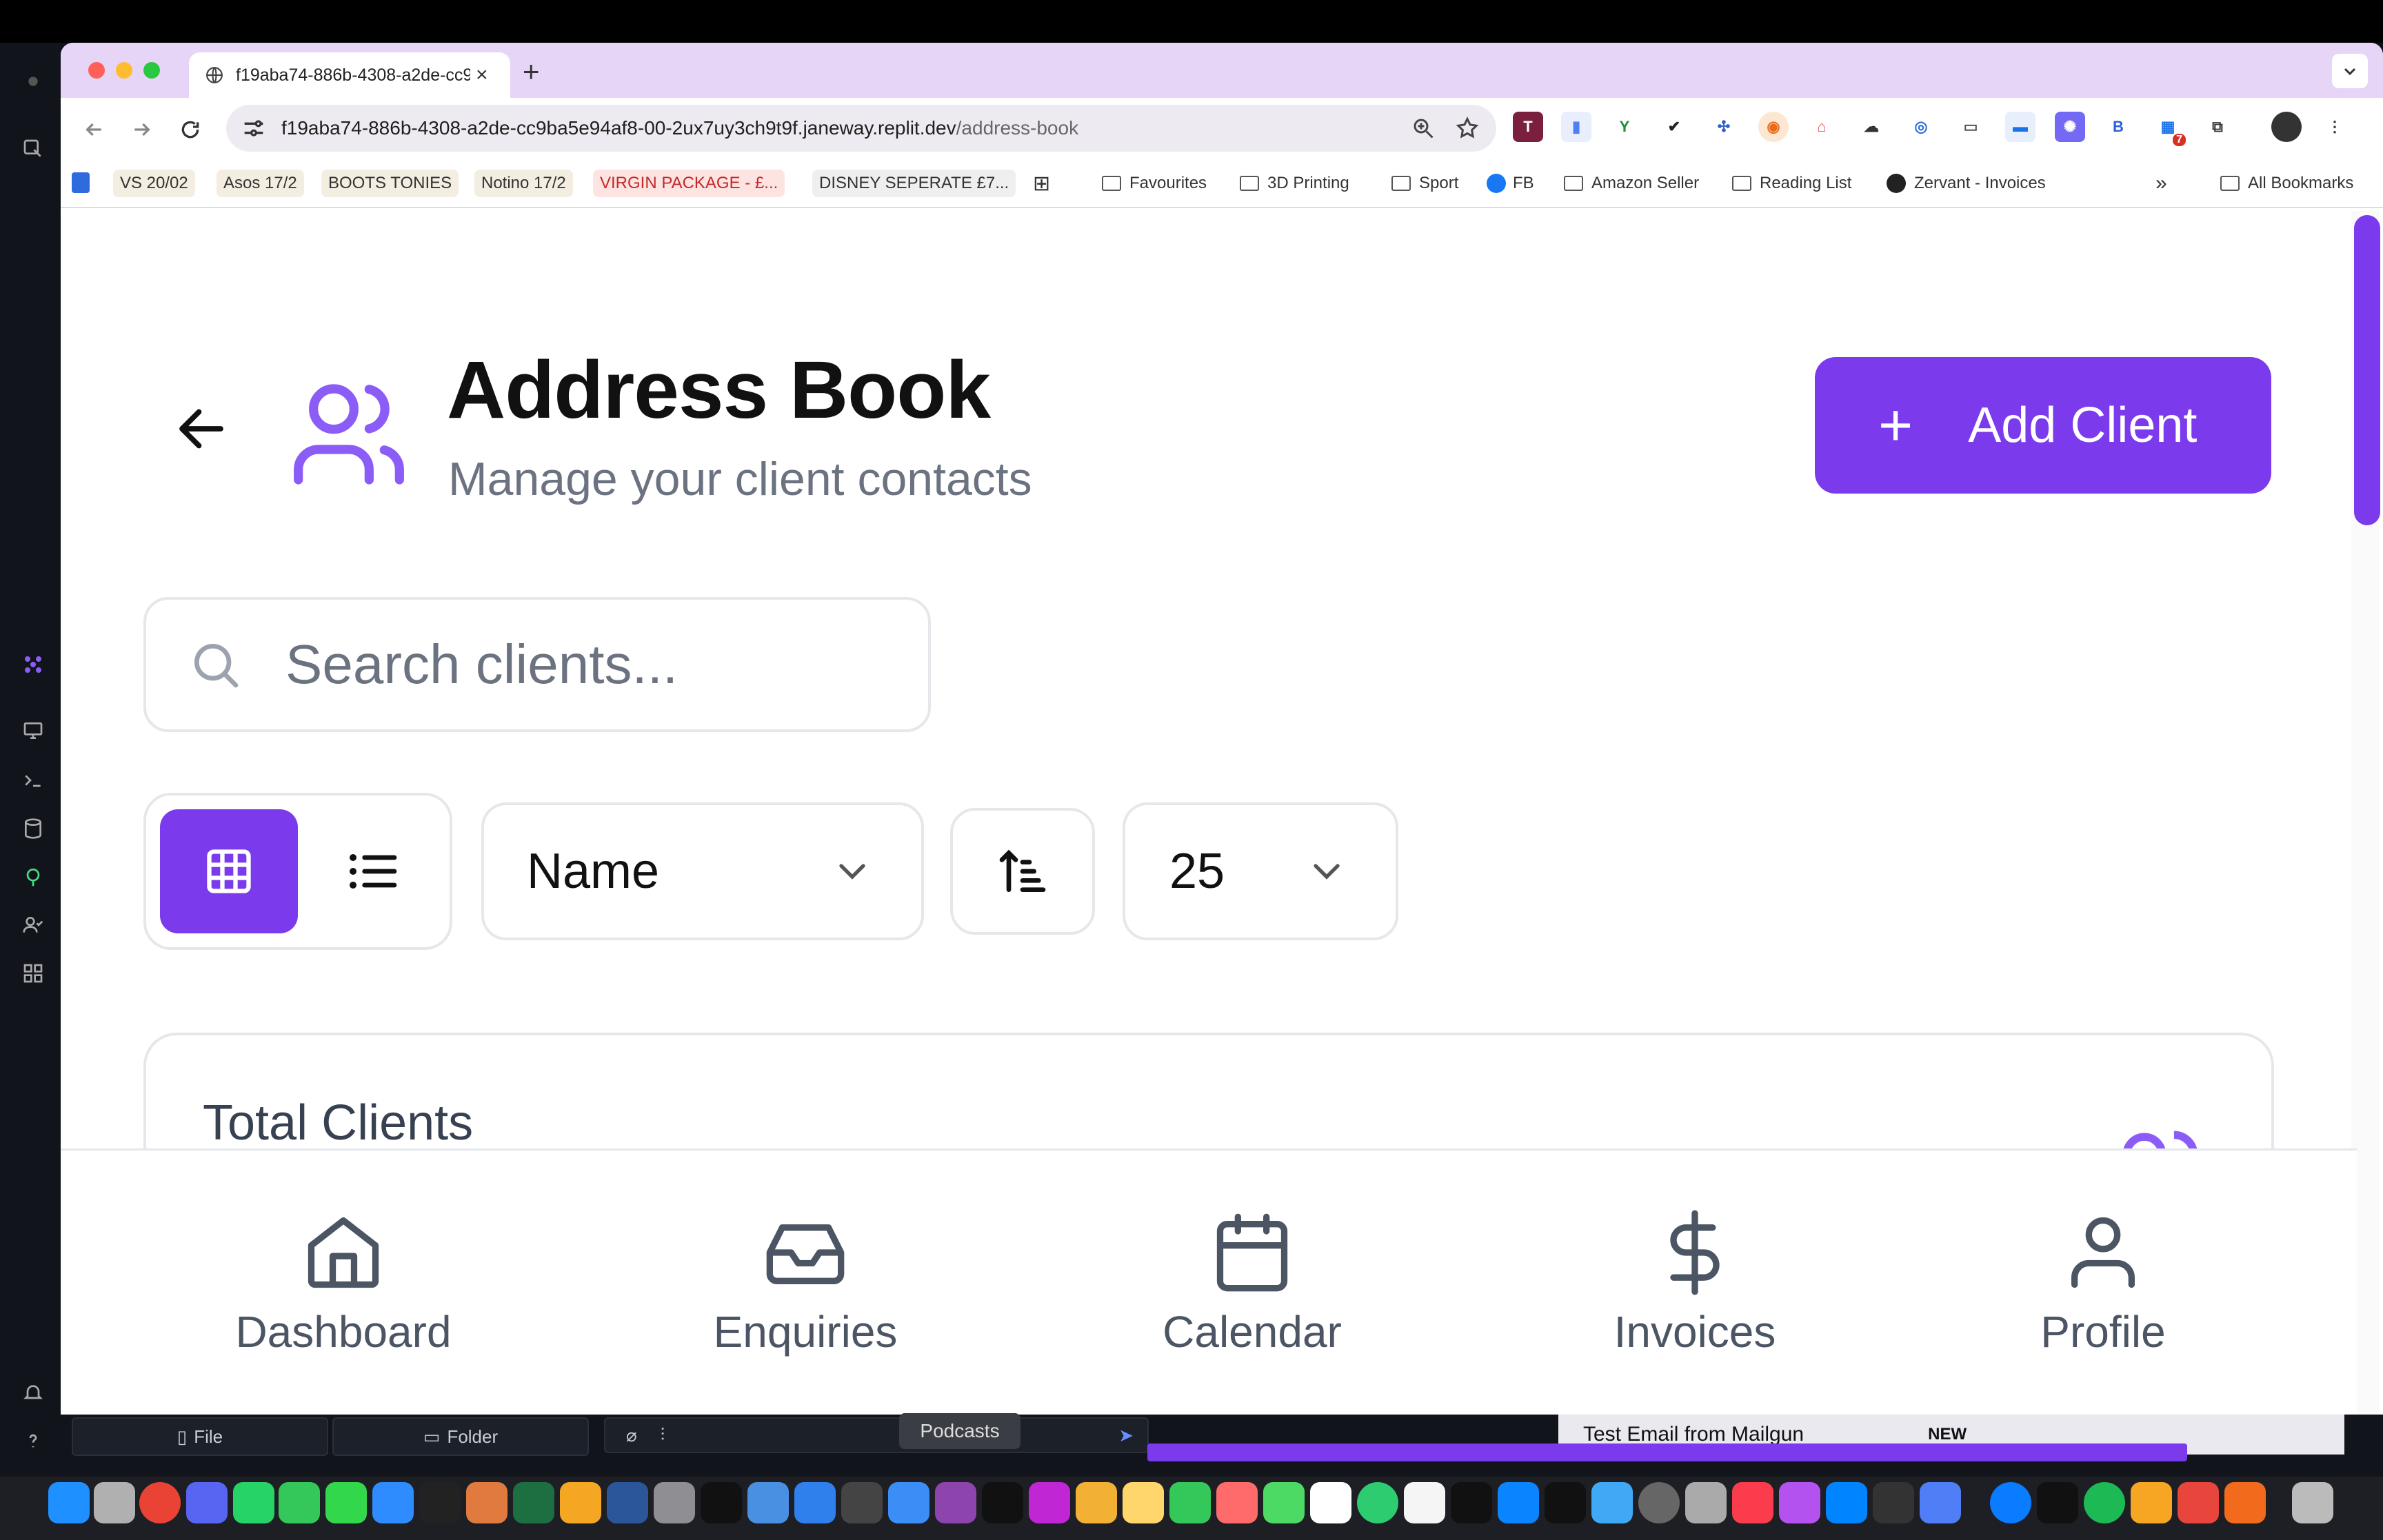  I want to click on photos-icon, so click(1096, 1502).